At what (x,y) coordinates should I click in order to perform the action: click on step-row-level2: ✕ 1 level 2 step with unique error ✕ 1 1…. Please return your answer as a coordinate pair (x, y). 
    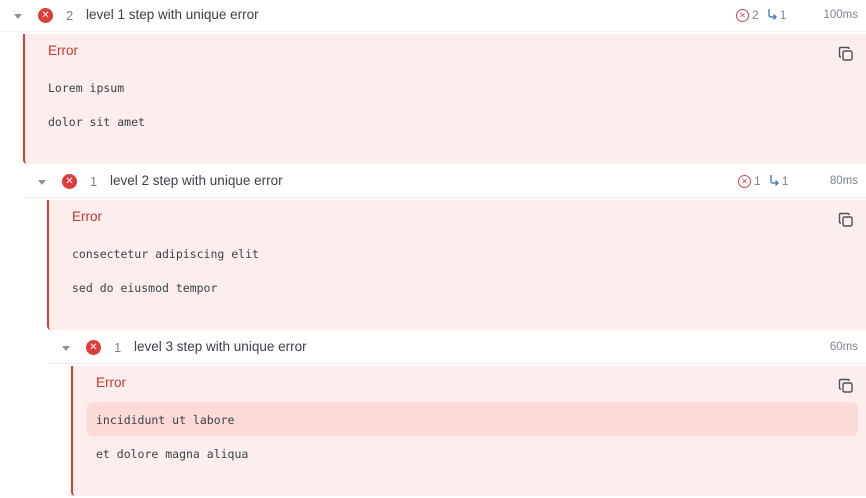
    Looking at the image, I should click on (445, 182).